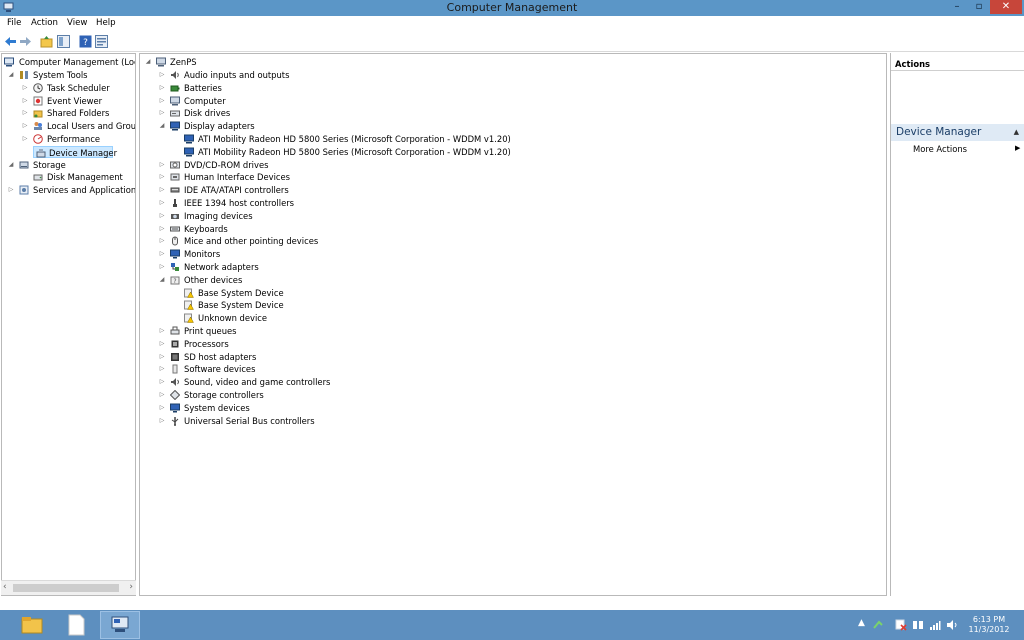  What do you see at coordinates (78, 113) in the screenshot?
I see `console-tree-item-label: Shared Folders` at bounding box center [78, 113].